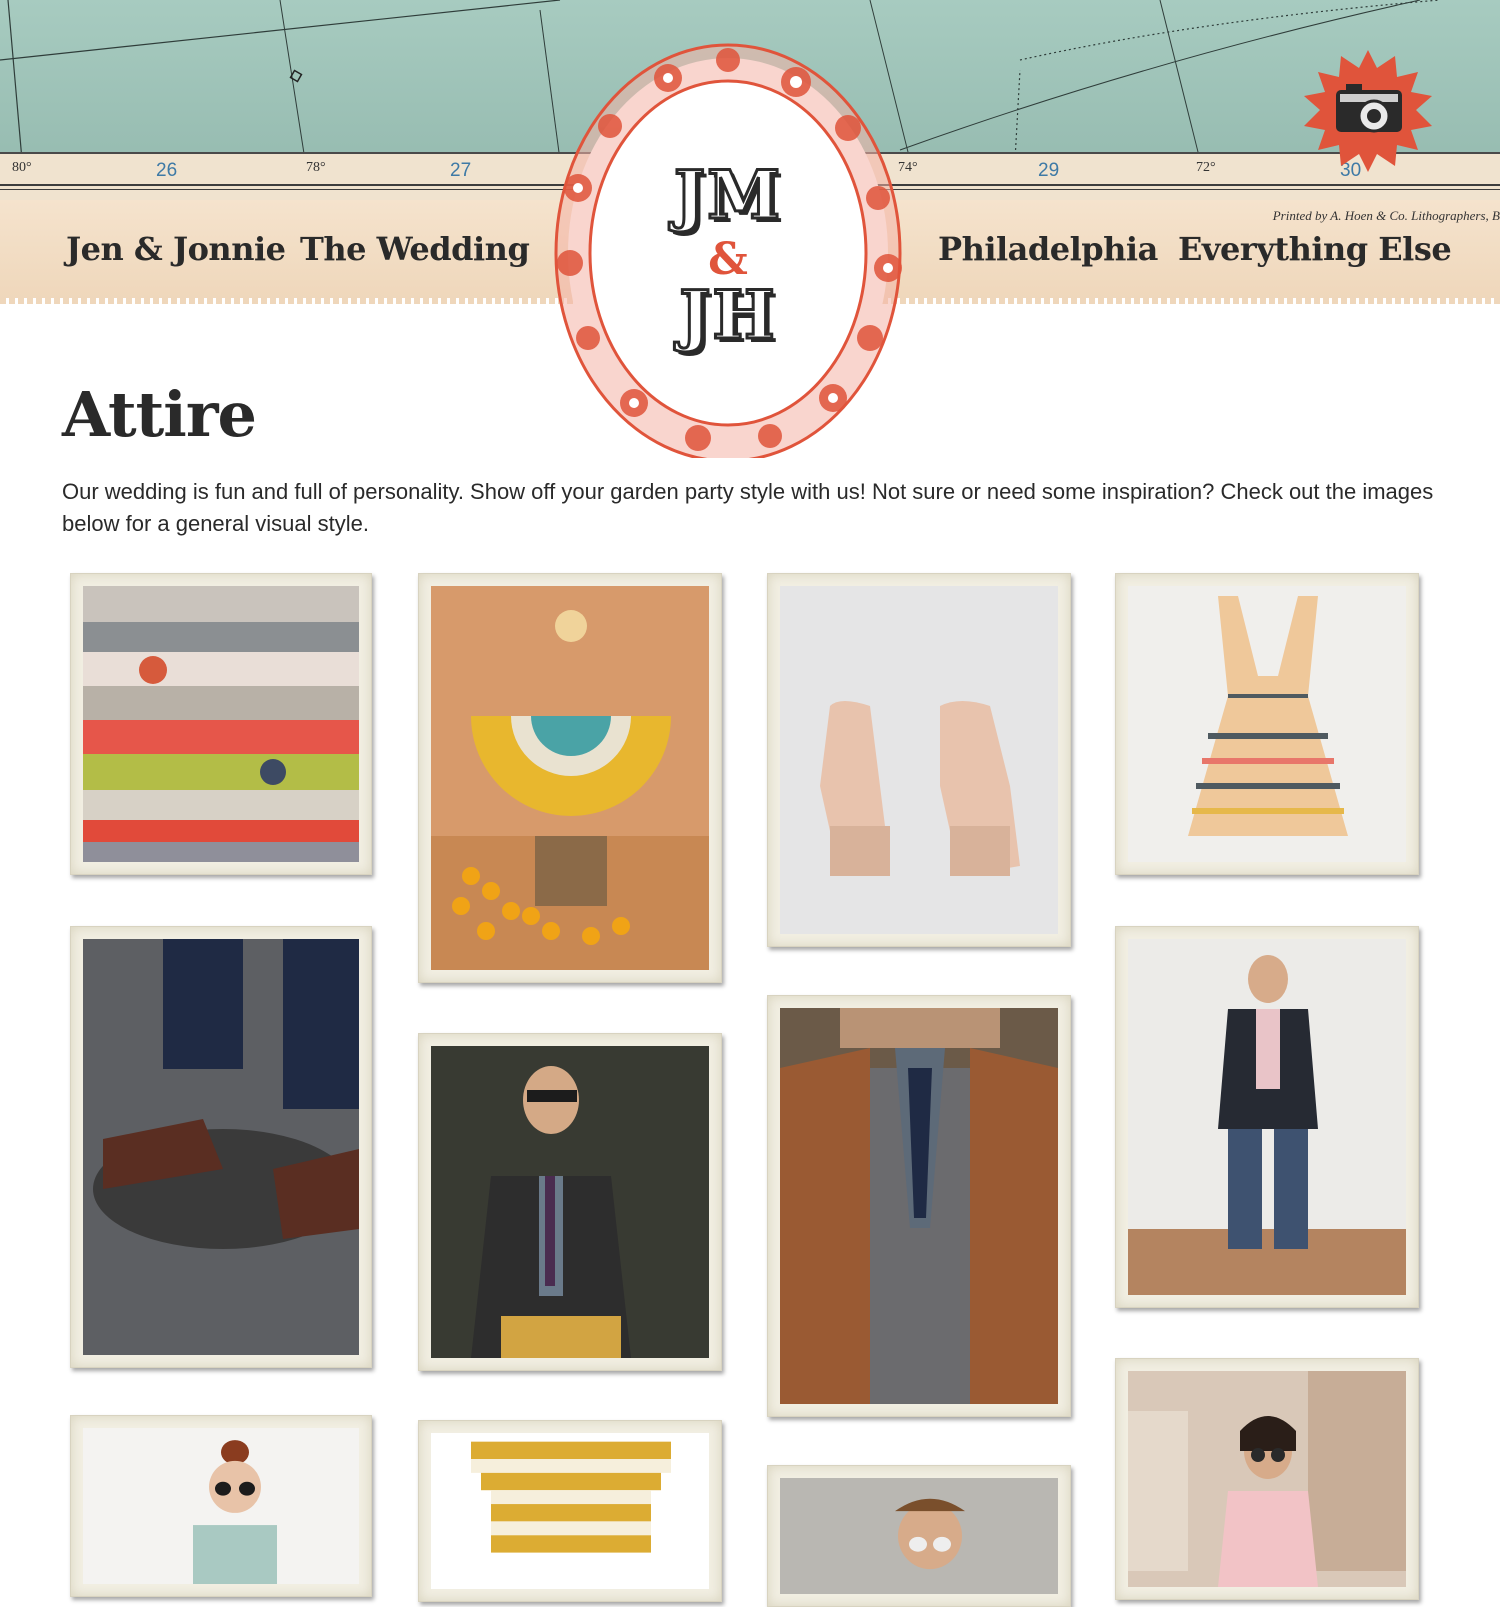  I want to click on gallery-photo-fabrics, so click(221, 724).